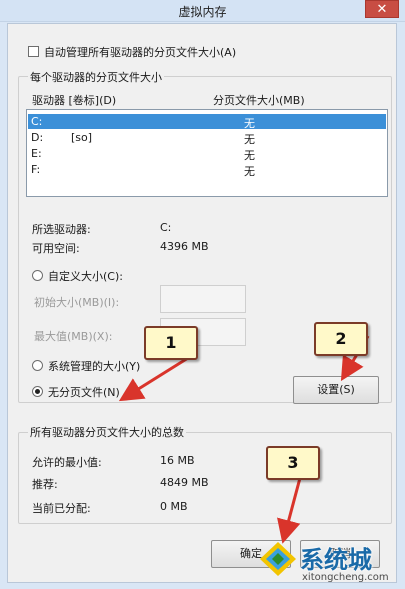 This screenshot has height=589, width=405. Describe the element at coordinates (171, 343) in the screenshot. I see `callout-1: 1` at that location.